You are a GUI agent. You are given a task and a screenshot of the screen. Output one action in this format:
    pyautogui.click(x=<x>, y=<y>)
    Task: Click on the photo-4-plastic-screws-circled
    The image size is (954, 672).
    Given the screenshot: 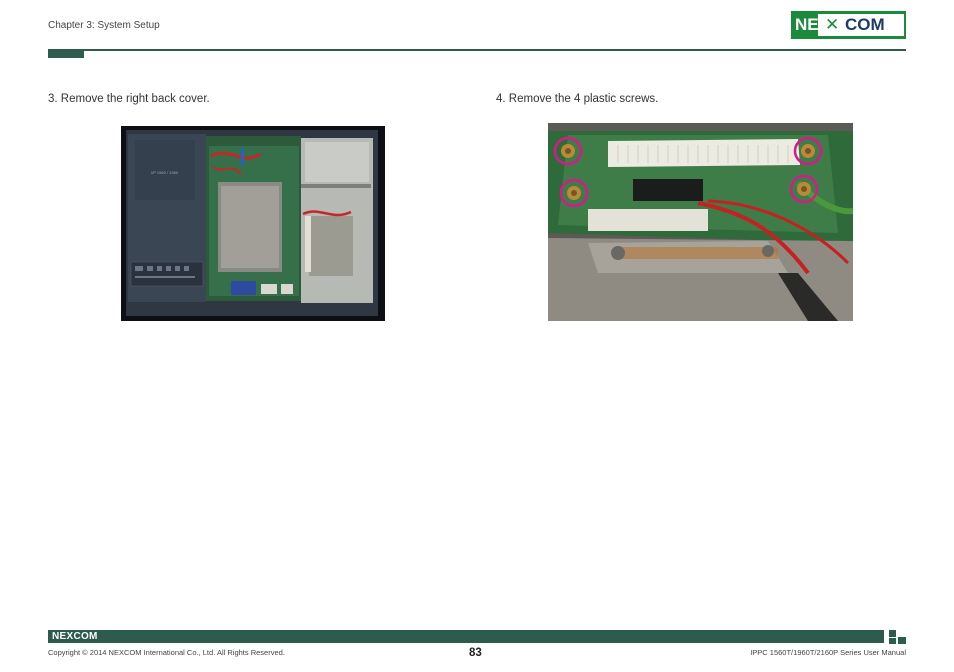 What is the action you would take?
    pyautogui.click(x=700, y=222)
    